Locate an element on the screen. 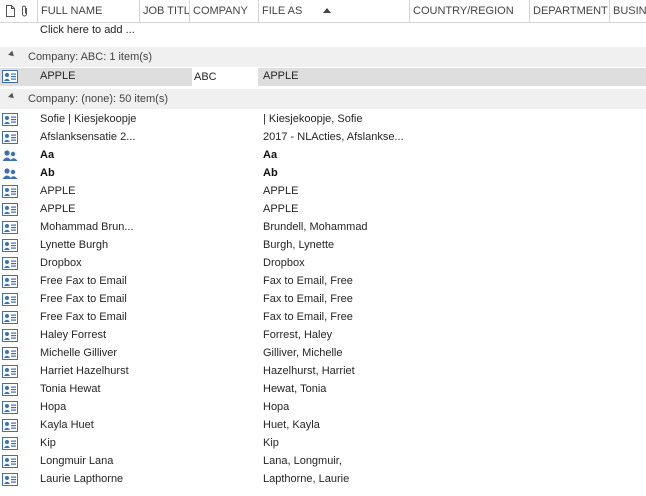 The width and height of the screenshot is (646, 496). contact-row: APPLE ABC APPLE is located at coordinates (323, 77).